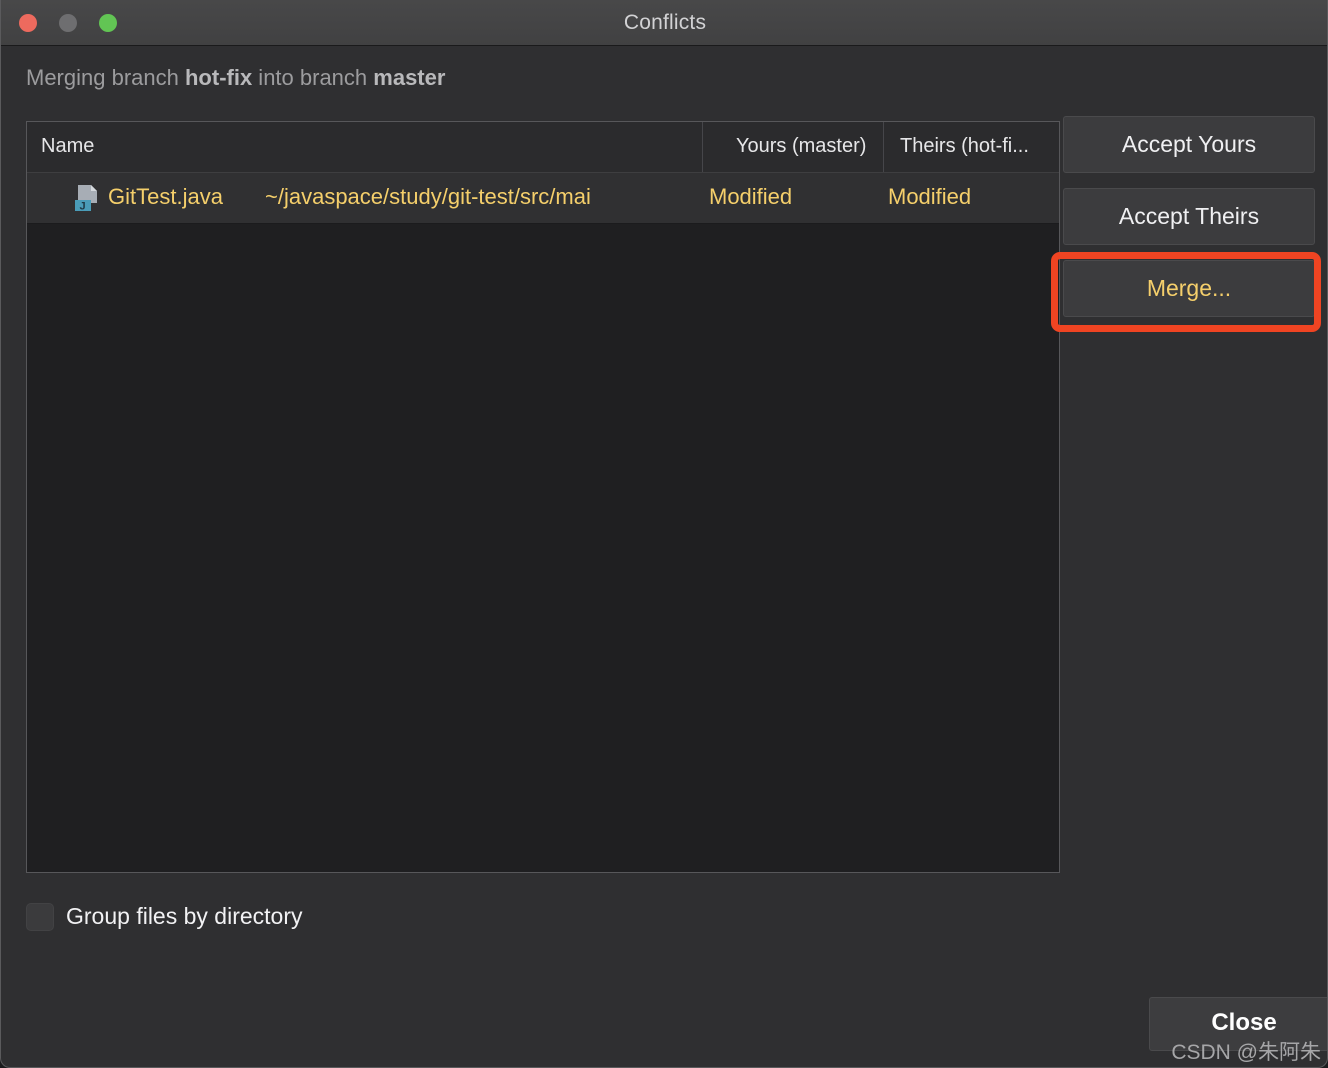 Image resolution: width=1328 pixels, height=1068 pixels. I want to click on window-titlebar: Conflicts, so click(664, 23).